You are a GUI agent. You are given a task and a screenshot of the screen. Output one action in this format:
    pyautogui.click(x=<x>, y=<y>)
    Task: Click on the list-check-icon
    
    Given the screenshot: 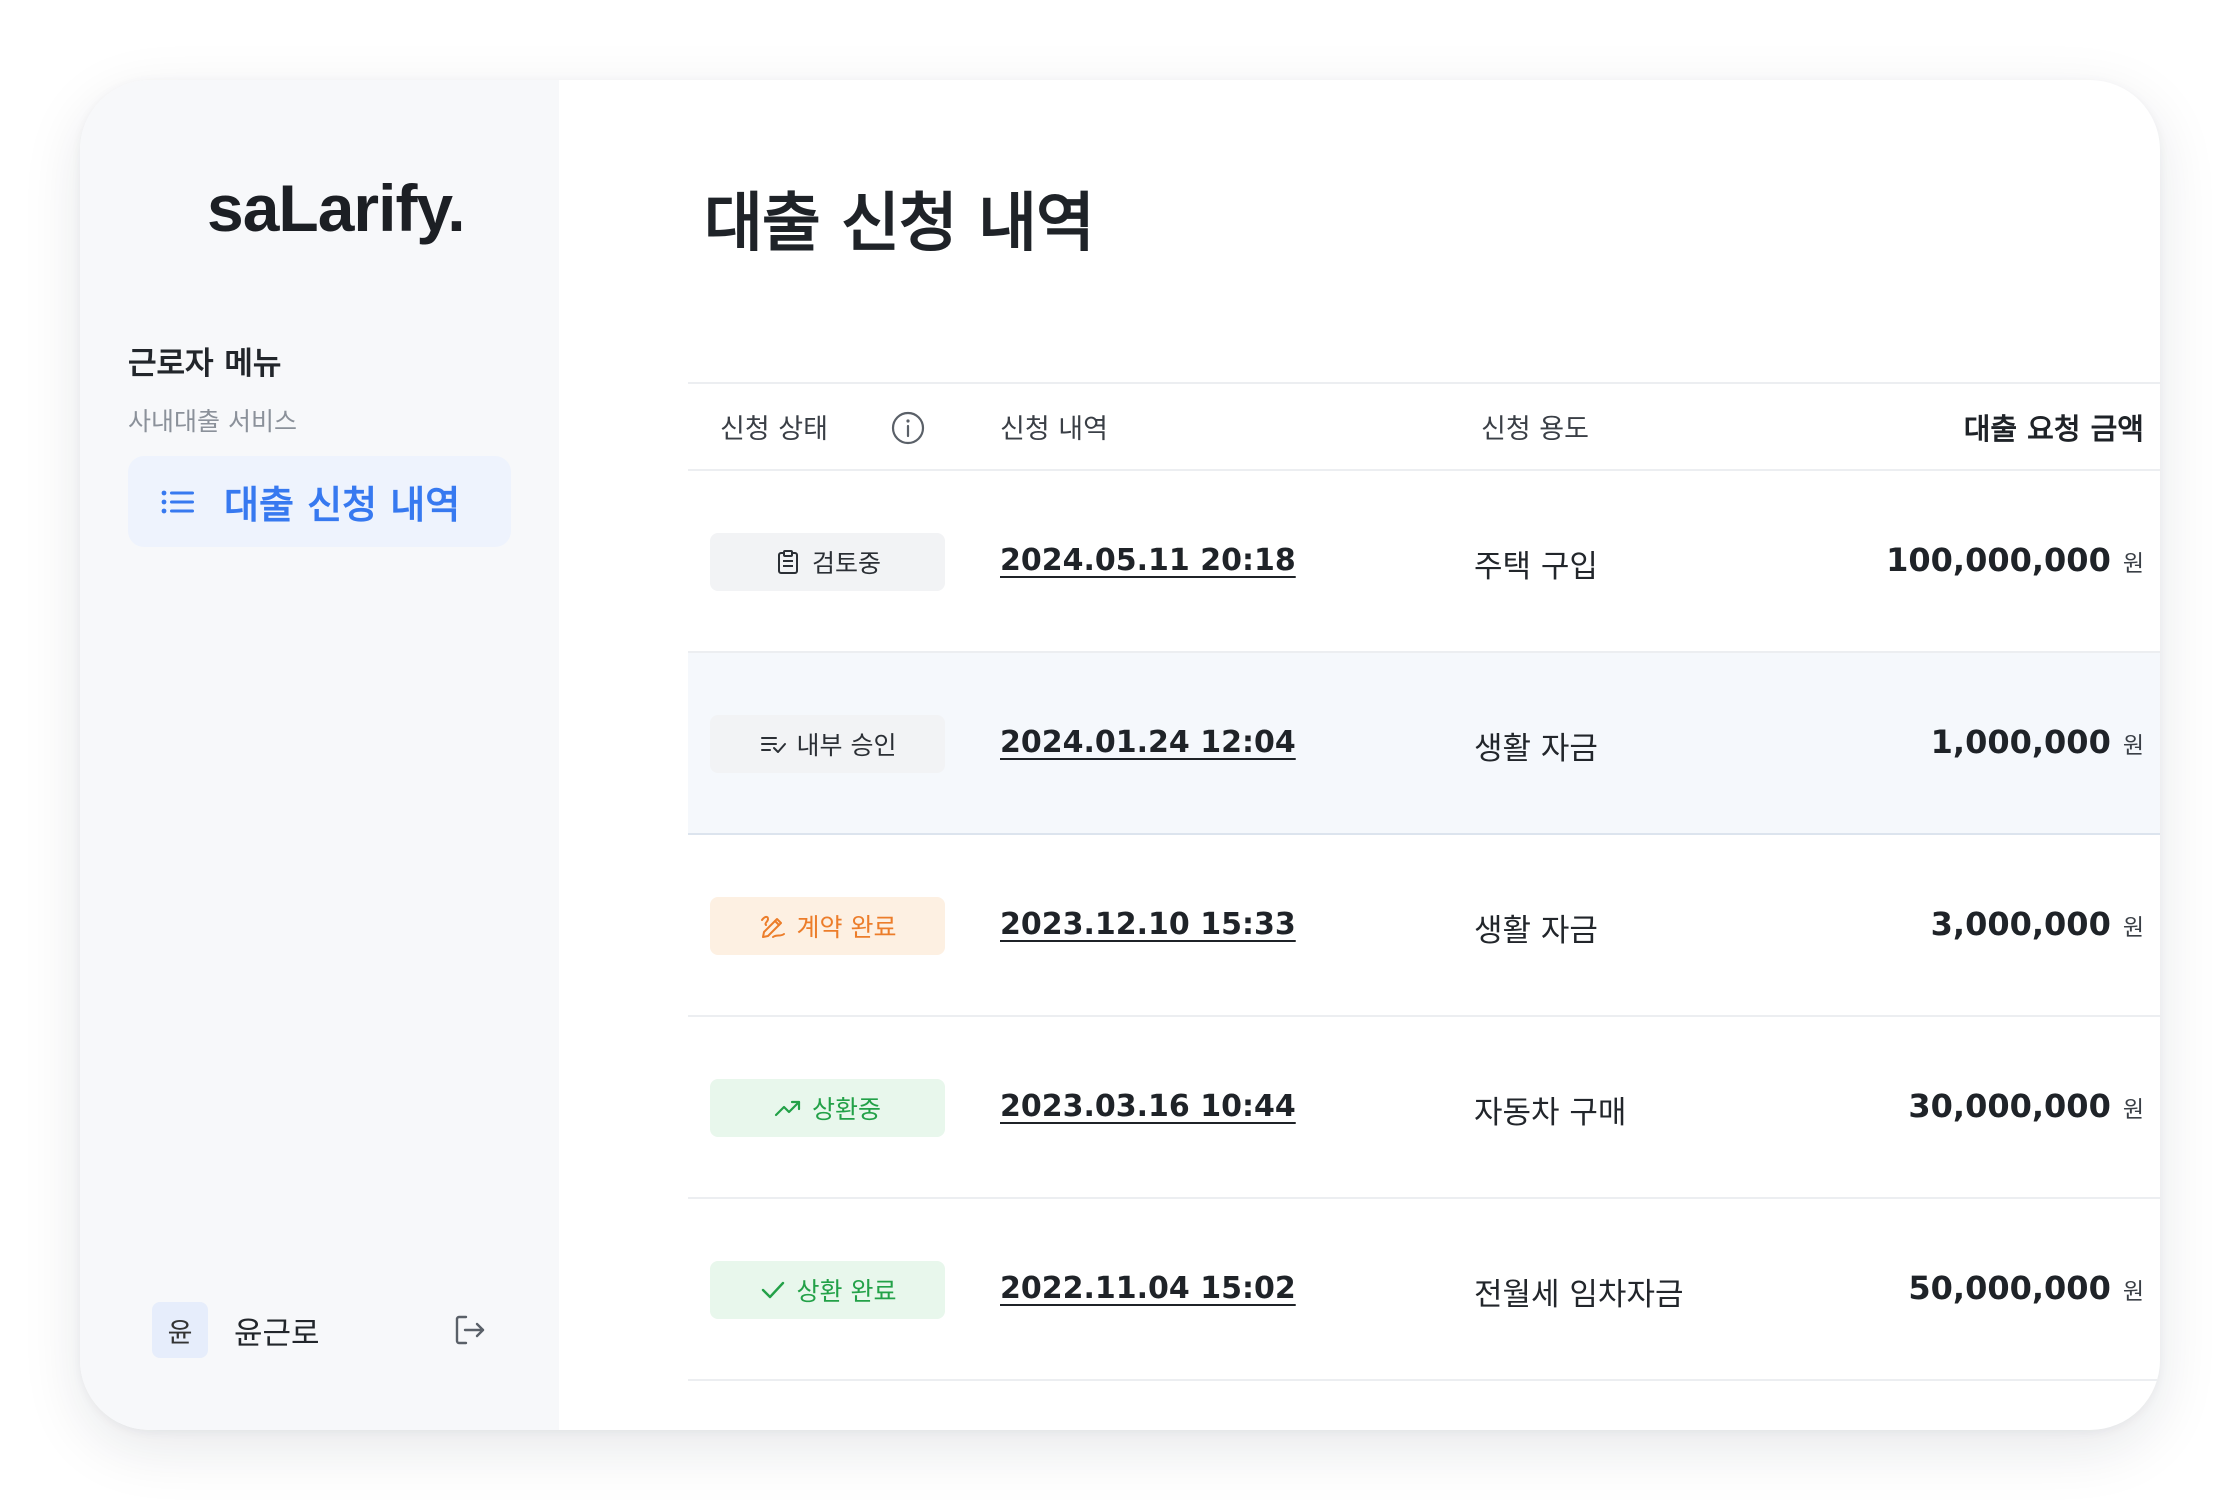 What is the action you would take?
    pyautogui.click(x=773, y=744)
    